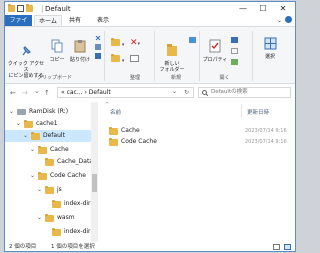  I want to click on tab-view: 表示, so click(103, 20).